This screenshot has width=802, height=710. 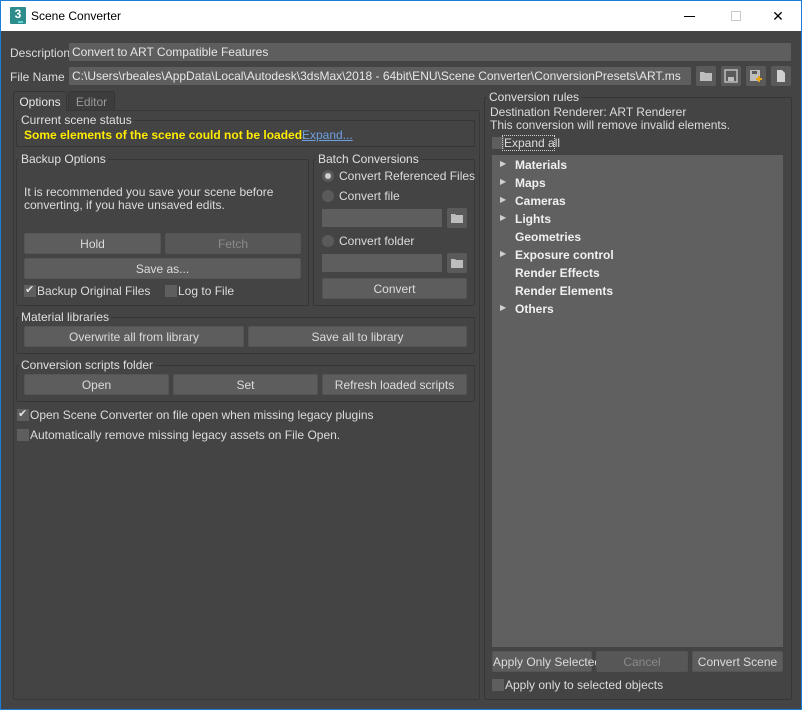 What do you see at coordinates (540, 201) in the screenshot?
I see `rule-label: Cameras` at bounding box center [540, 201].